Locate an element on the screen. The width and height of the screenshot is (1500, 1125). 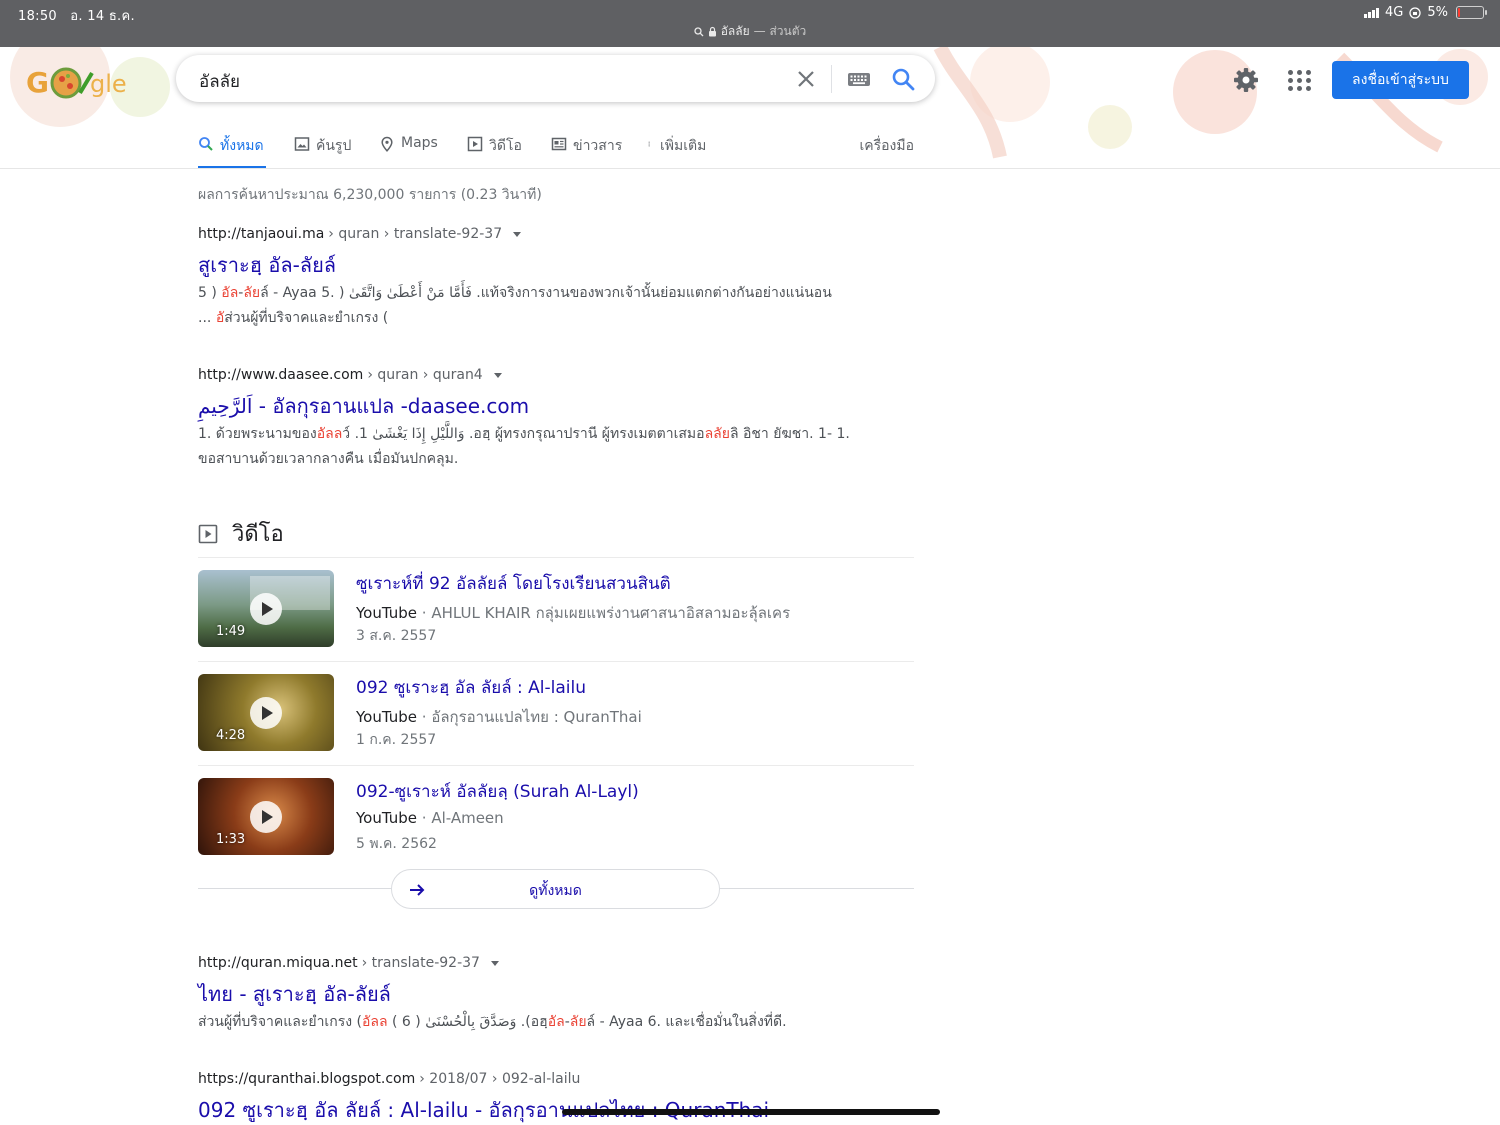
status-bar: 18:50 อ. 14 ธ.ค. 4G 5% อัลลัย — ส่วนตัว is located at coordinates (750, 23).